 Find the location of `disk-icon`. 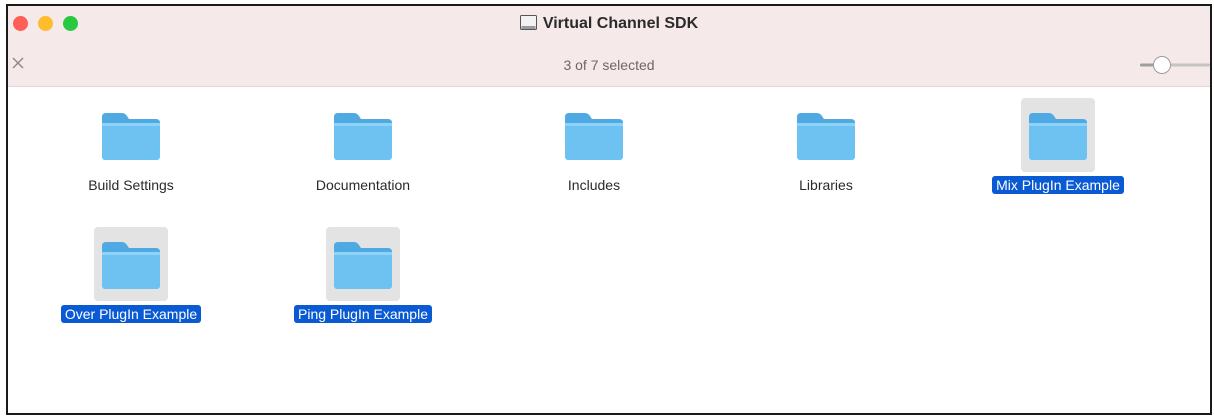

disk-icon is located at coordinates (528, 22).